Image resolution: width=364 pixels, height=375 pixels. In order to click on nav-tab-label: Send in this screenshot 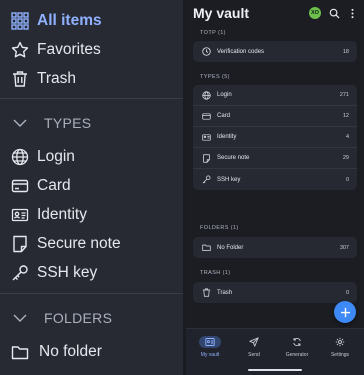, I will do `click(254, 355)`.